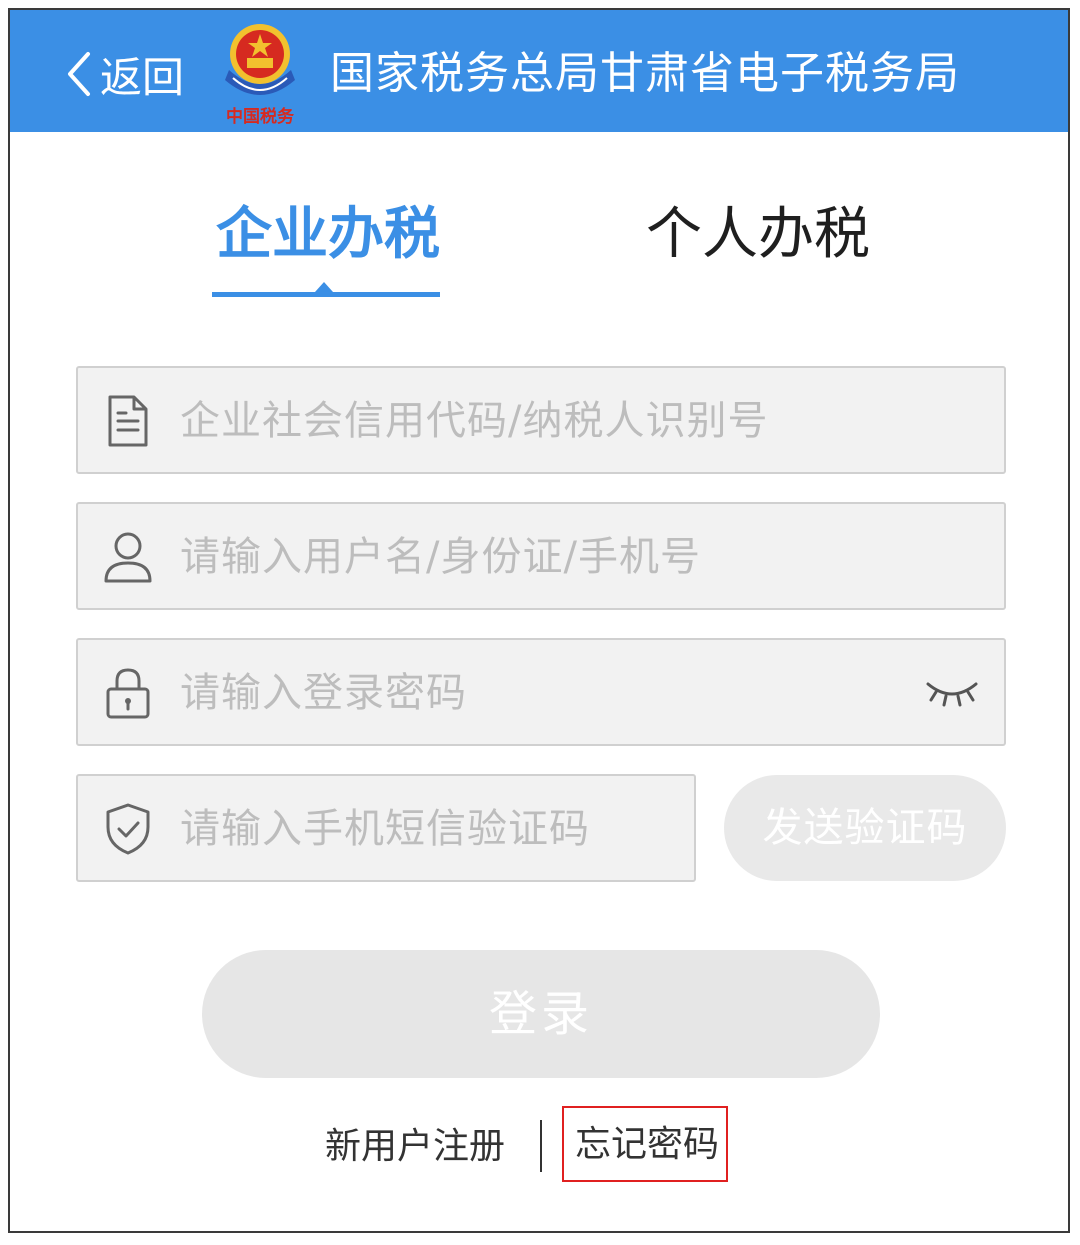 The height and width of the screenshot is (1245, 1080). I want to click on document-icon, so click(128, 421).